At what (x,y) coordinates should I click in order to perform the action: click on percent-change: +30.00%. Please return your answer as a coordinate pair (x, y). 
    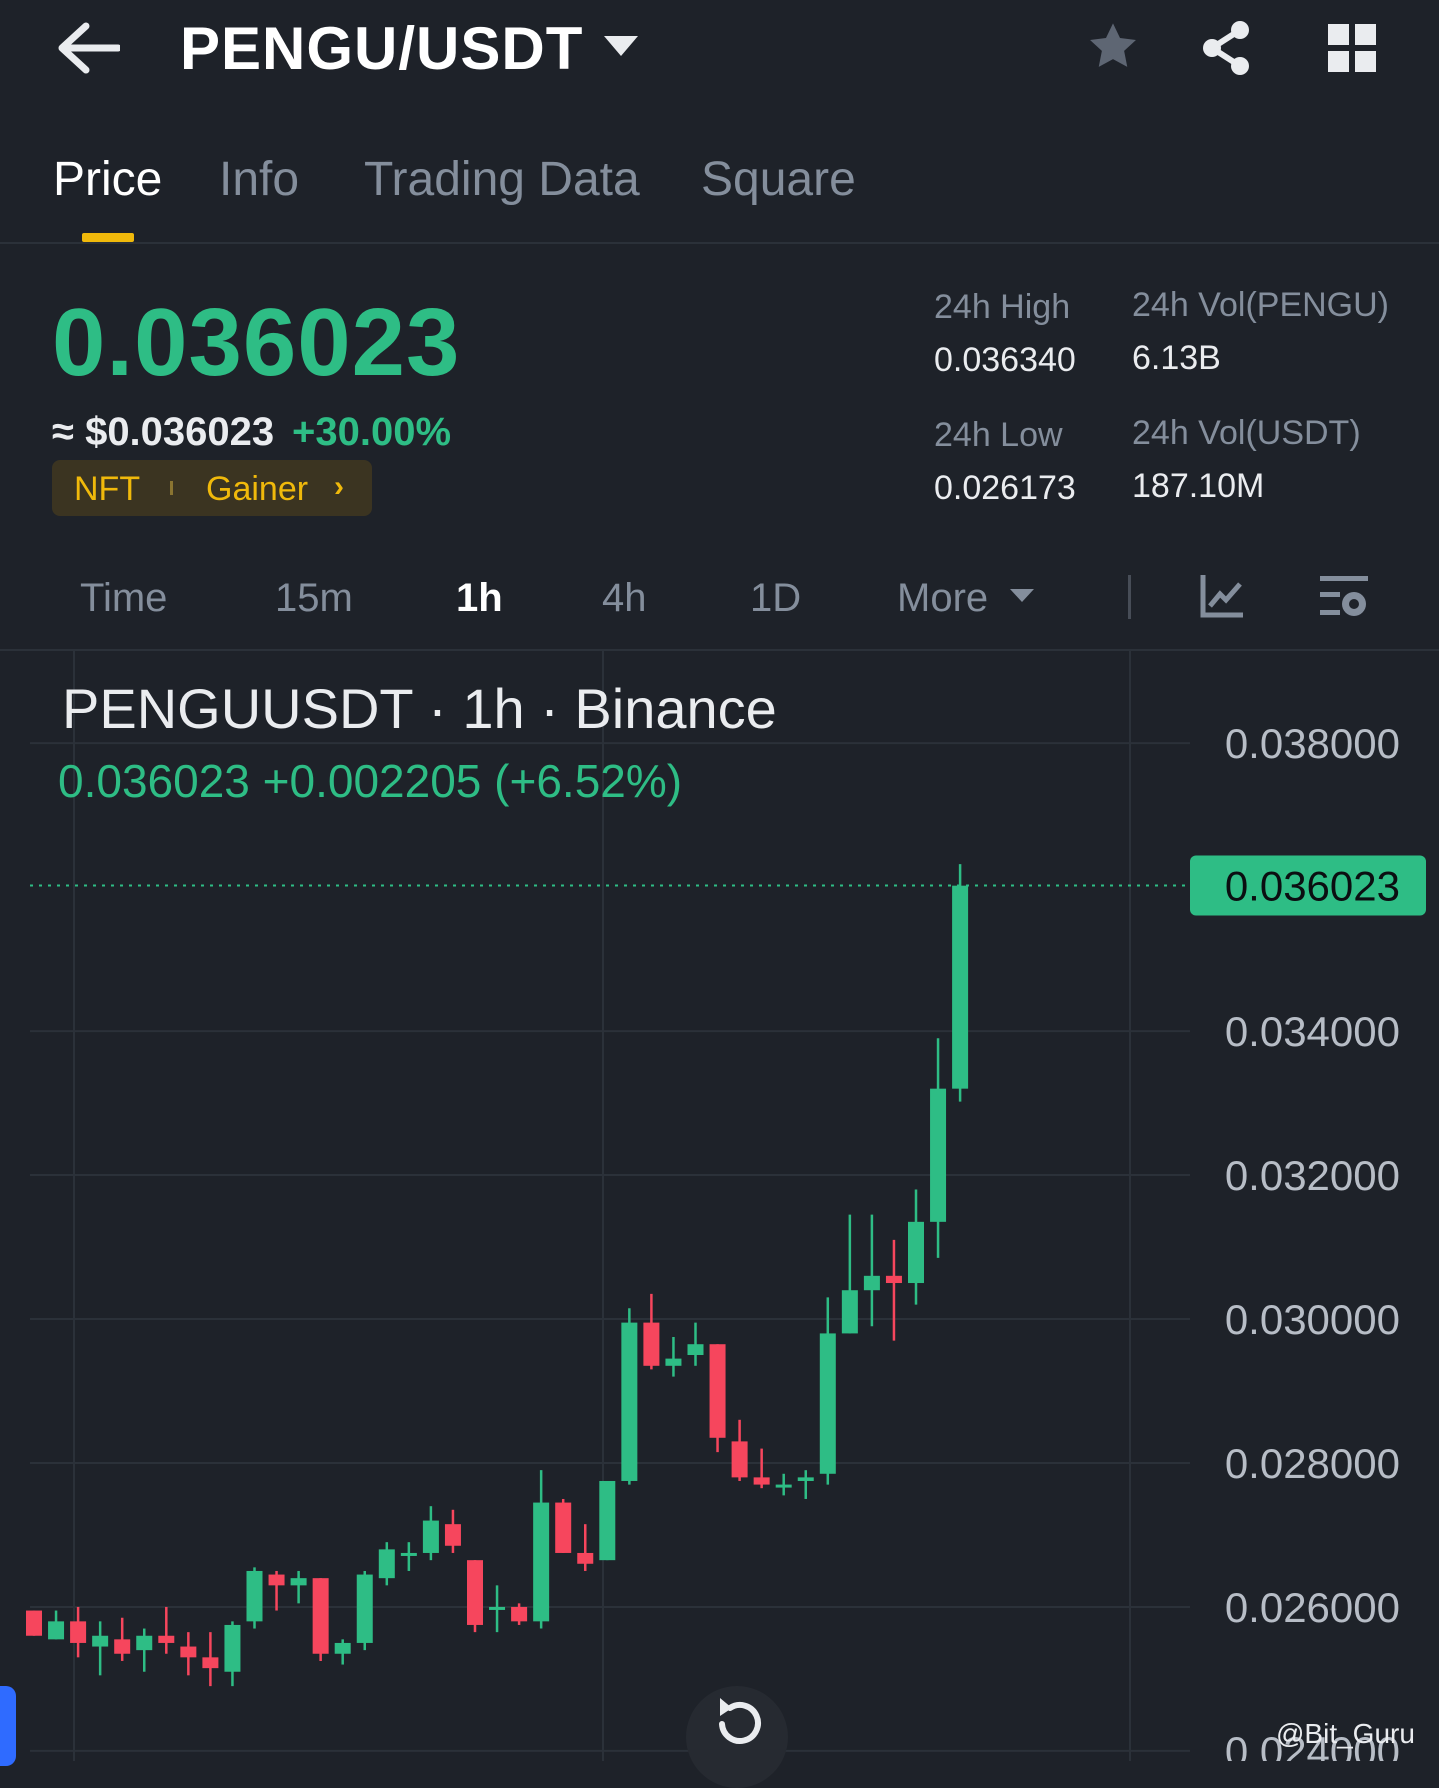
    Looking at the image, I should click on (372, 432).